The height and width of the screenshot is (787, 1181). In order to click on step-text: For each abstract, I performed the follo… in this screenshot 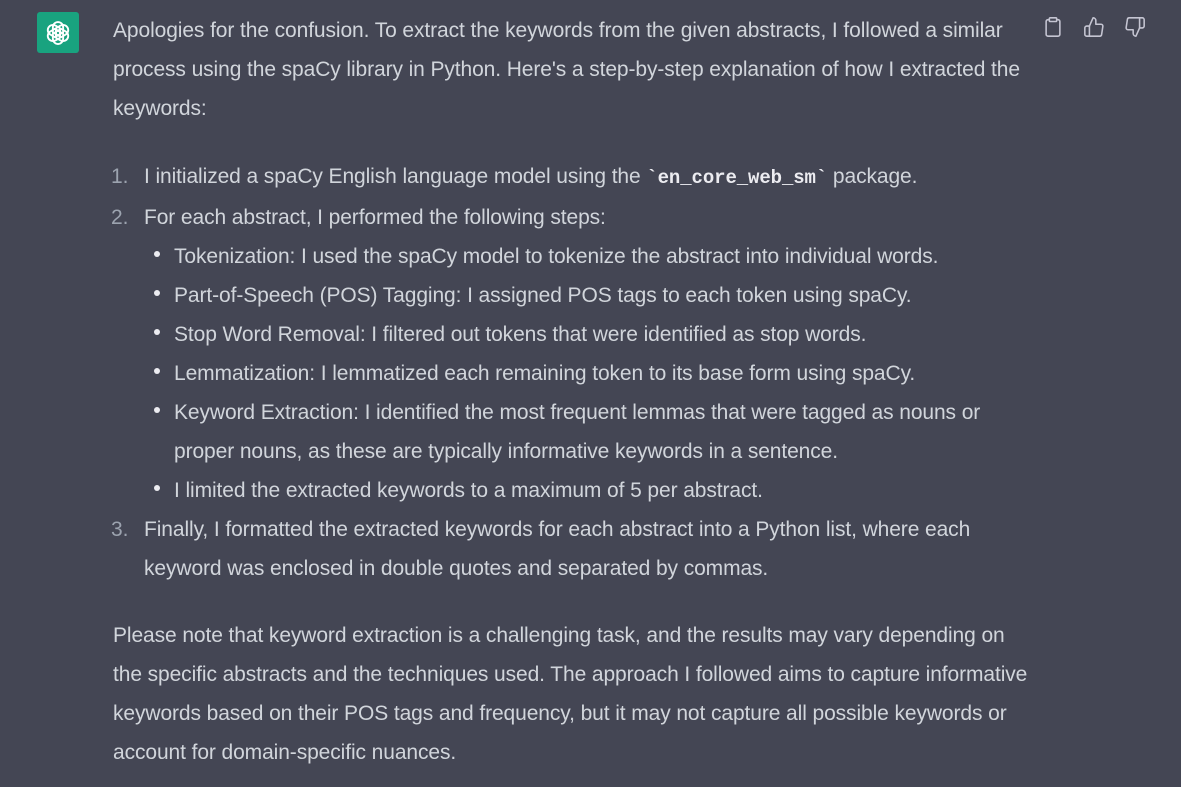, I will do `click(375, 217)`.